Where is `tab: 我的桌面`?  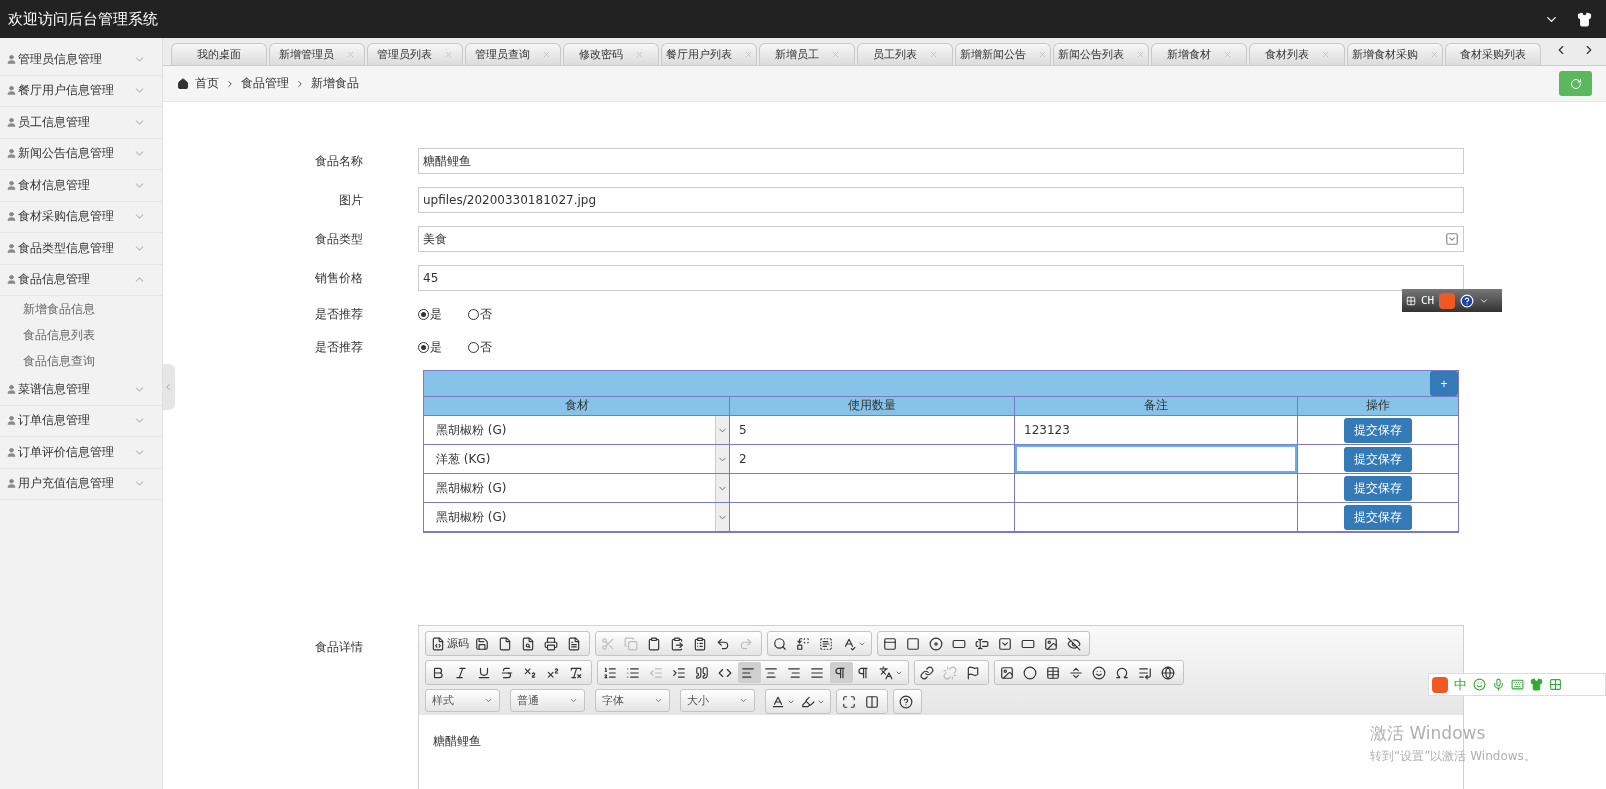
tab: 我的桌面 is located at coordinates (219, 54).